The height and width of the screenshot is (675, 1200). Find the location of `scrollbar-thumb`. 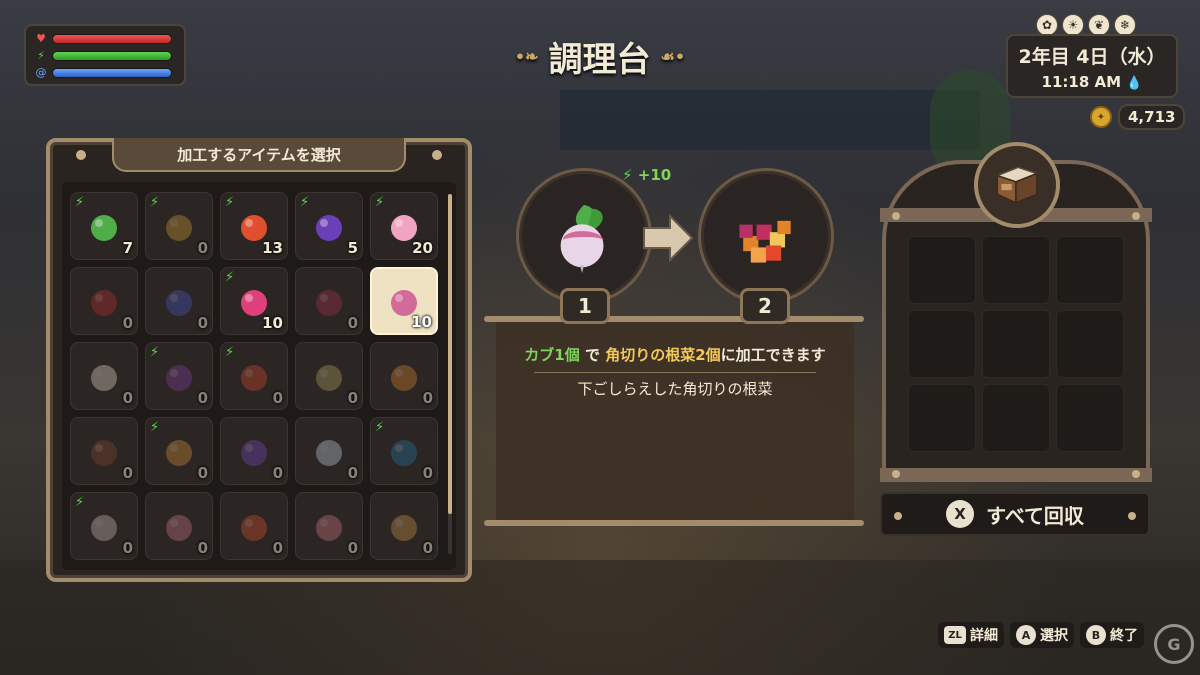

scrollbar-thumb is located at coordinates (450, 354).